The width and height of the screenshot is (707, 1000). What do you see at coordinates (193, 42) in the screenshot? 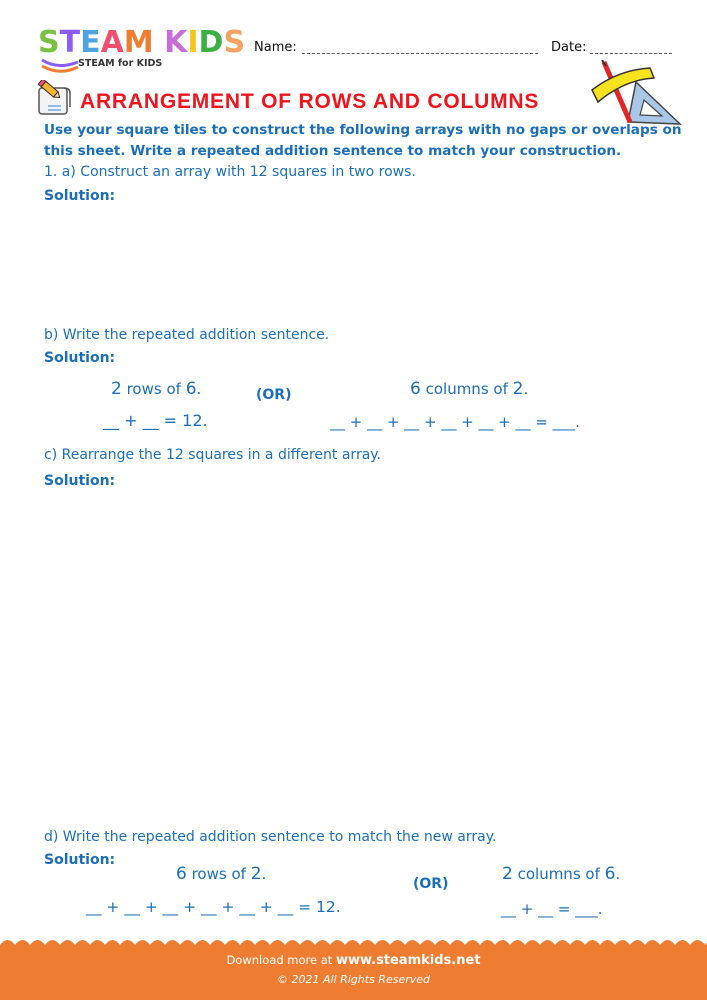
I see `logo-letter: I` at bounding box center [193, 42].